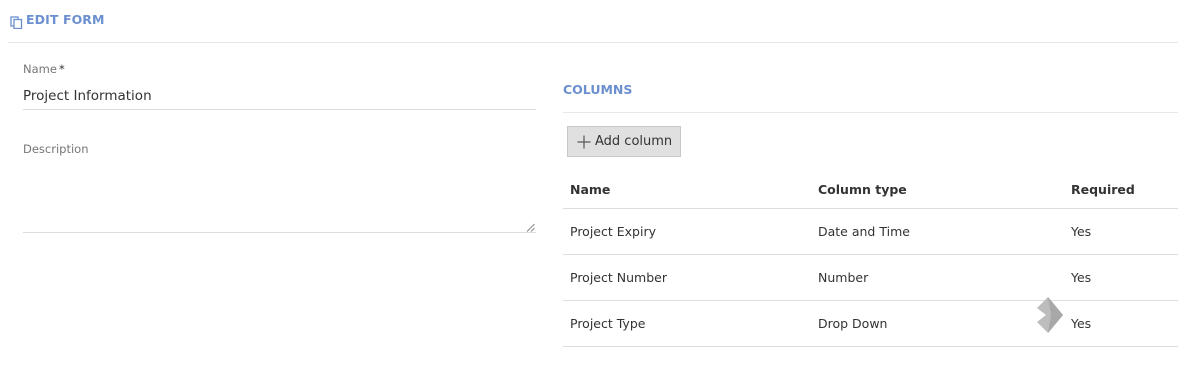  I want to click on cell-type: Date and Time, so click(937, 231).